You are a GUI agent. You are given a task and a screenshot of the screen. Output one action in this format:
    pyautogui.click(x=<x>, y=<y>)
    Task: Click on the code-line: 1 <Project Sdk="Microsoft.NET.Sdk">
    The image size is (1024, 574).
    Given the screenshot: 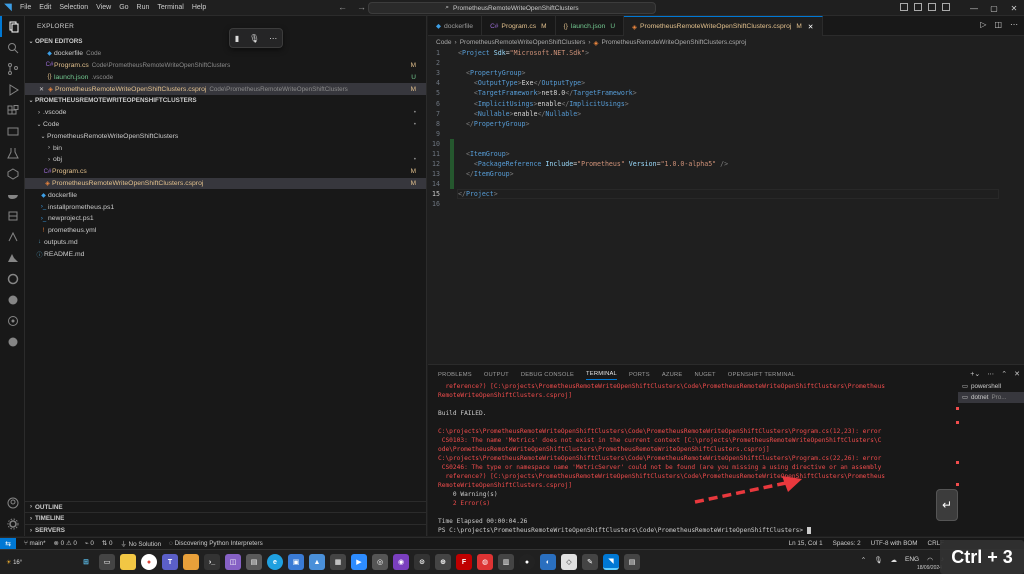 What is the action you would take?
    pyautogui.click(x=726, y=53)
    